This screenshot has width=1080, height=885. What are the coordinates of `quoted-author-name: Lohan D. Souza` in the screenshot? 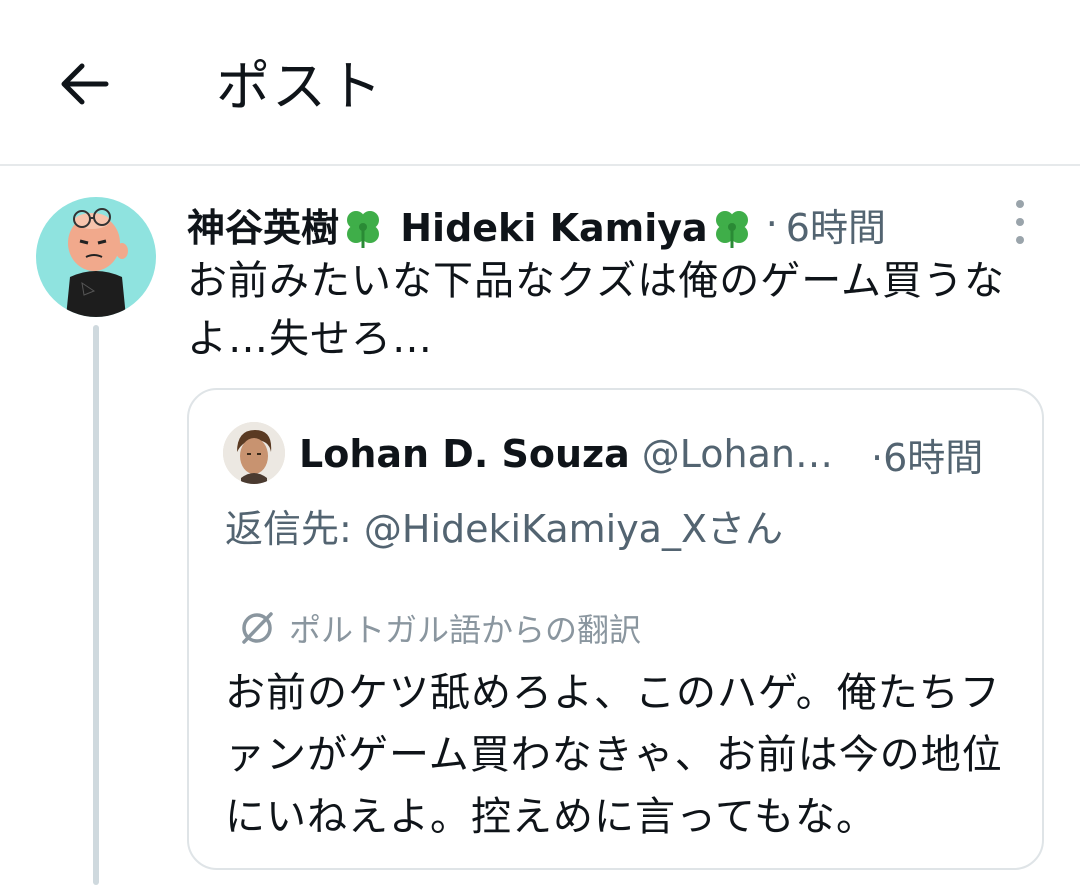 It's located at (464, 454).